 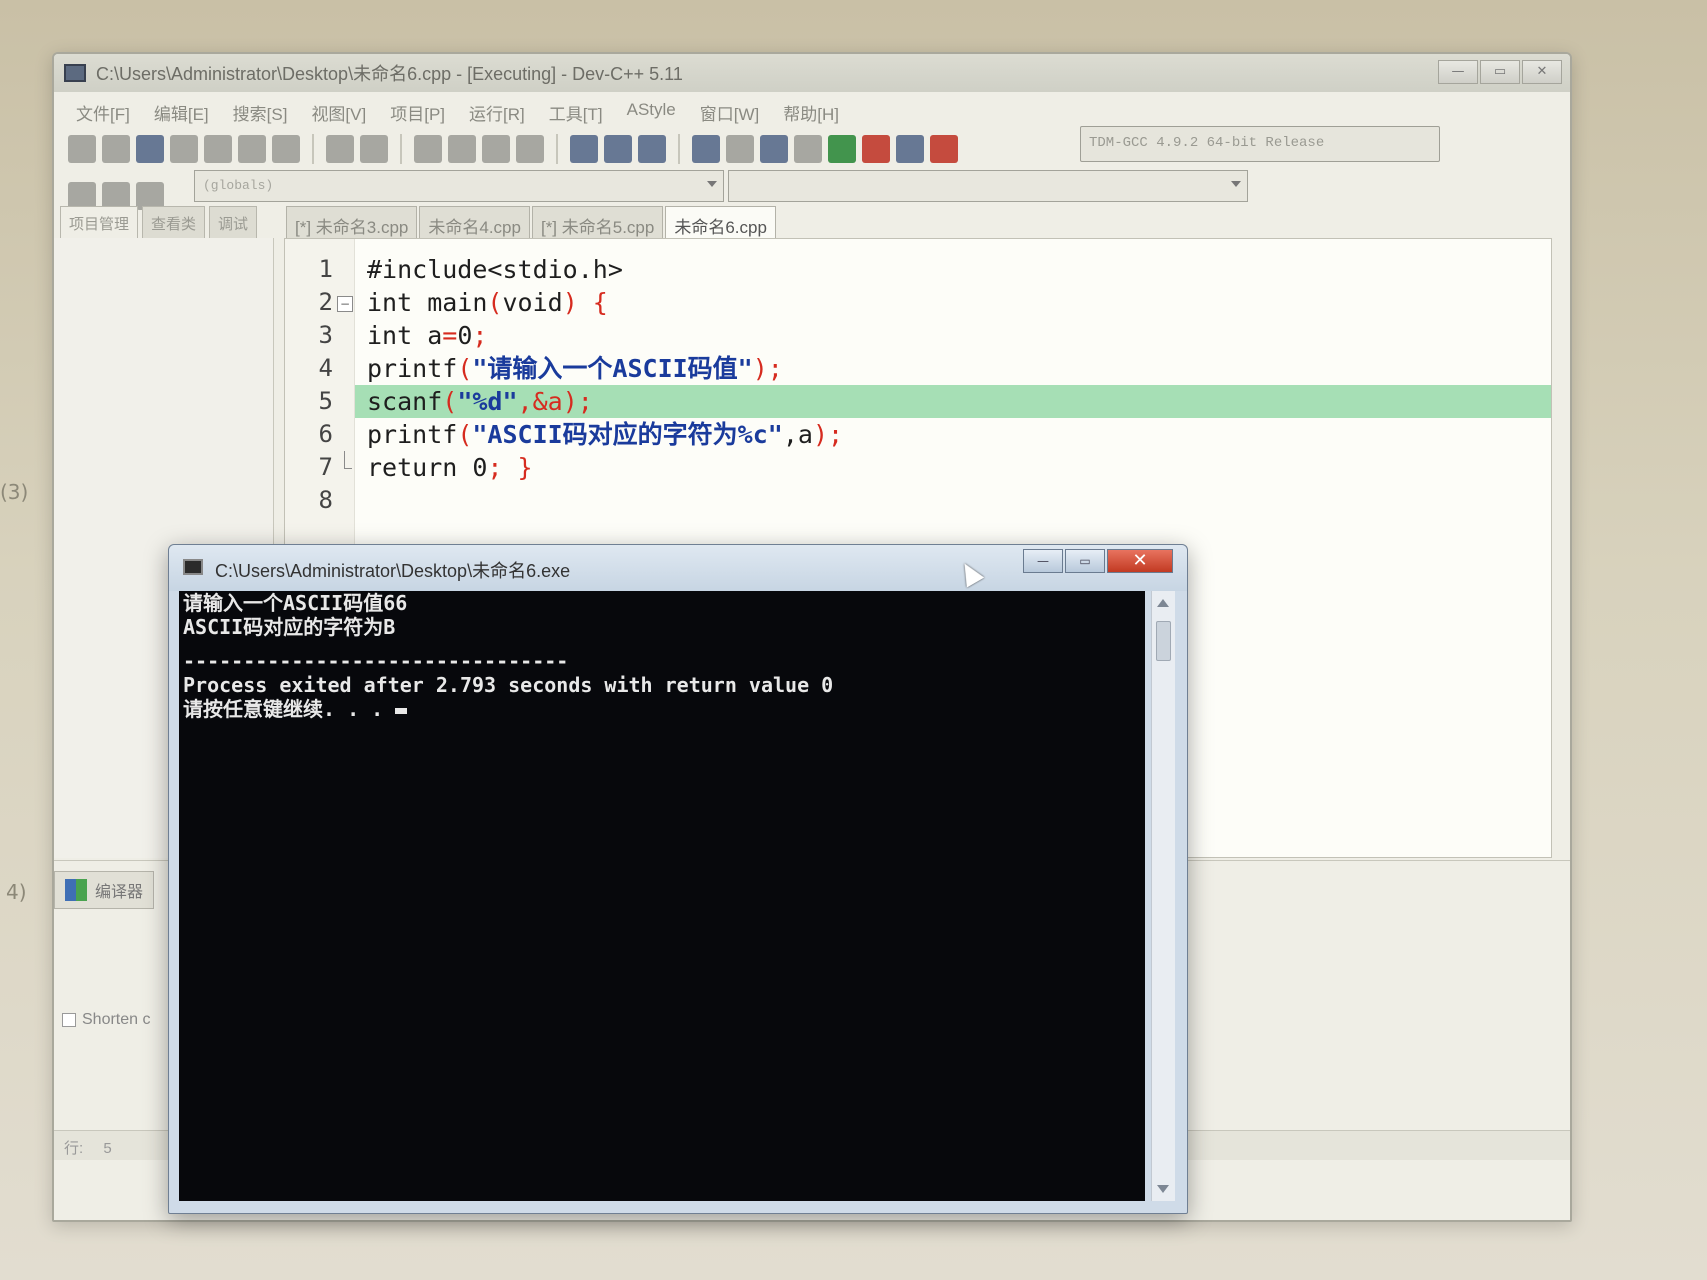 What do you see at coordinates (325, 401) in the screenshot?
I see `line-number: 5` at bounding box center [325, 401].